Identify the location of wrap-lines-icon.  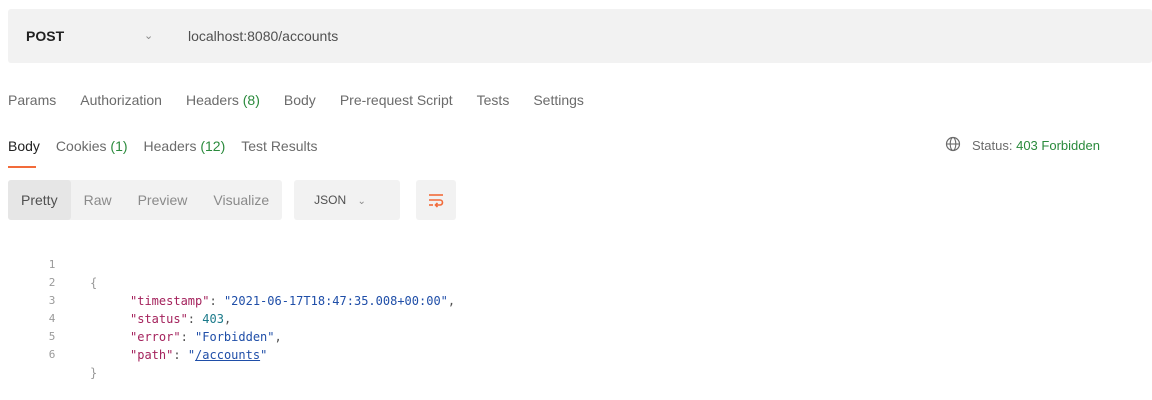
(436, 201).